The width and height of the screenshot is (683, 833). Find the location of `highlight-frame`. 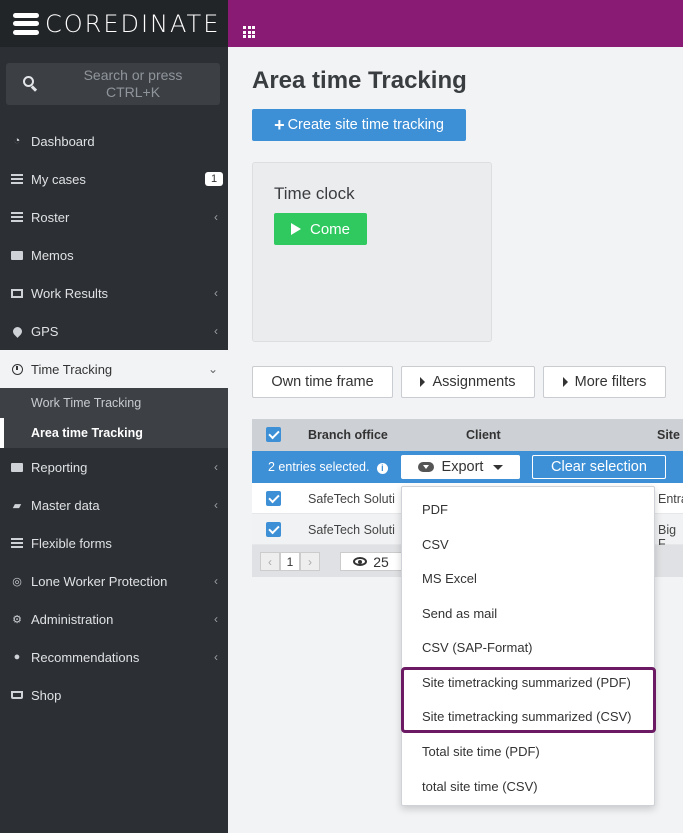

highlight-frame is located at coordinates (528, 700).